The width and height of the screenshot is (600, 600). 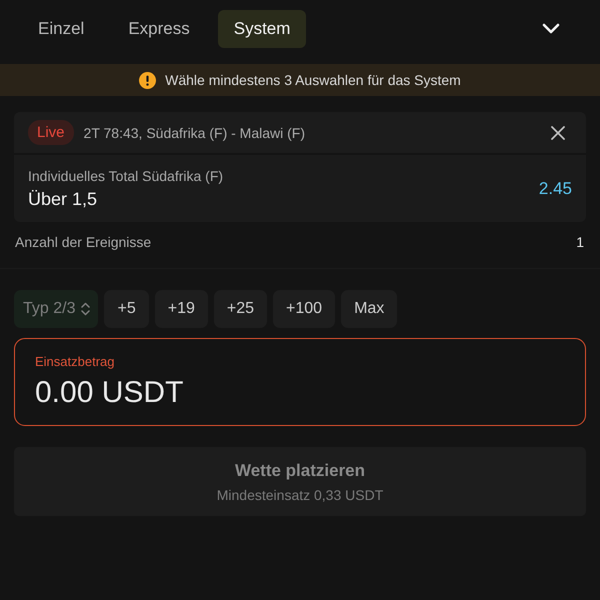 What do you see at coordinates (126, 309) in the screenshot?
I see `quick-amount-button: +5` at bounding box center [126, 309].